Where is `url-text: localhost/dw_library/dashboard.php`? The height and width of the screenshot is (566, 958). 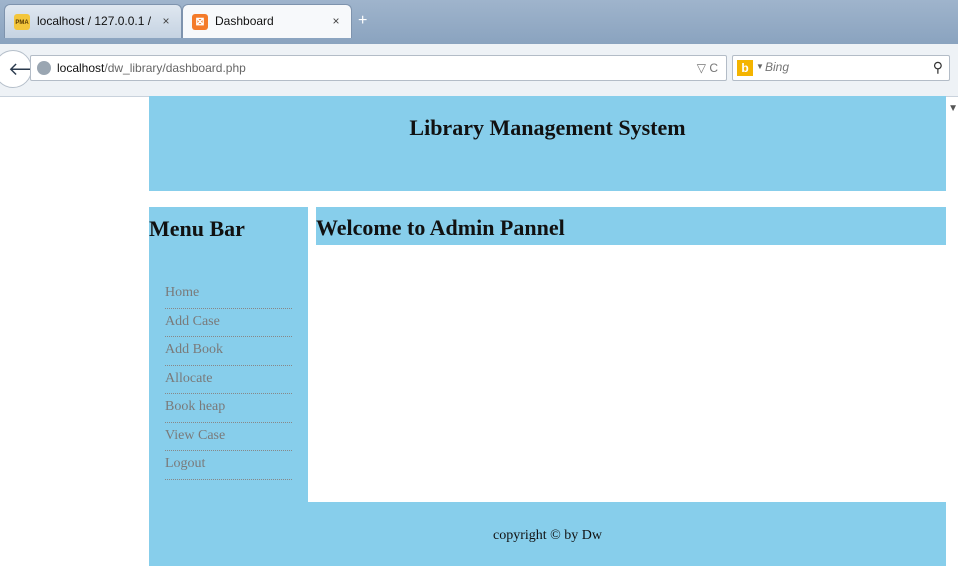
url-text: localhost/dw_library/dashboard.php is located at coordinates (151, 68).